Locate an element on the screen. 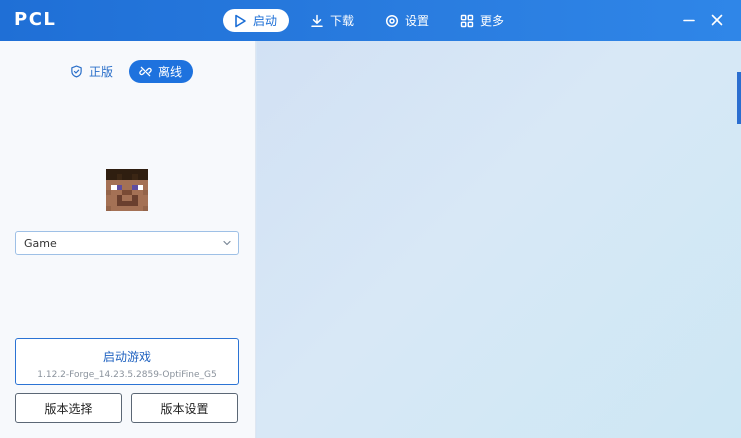 This screenshot has width=741, height=438. launch-version-label: 1.12.2-Forge_14.23.5.2859-OptiFine_G5 is located at coordinates (127, 375).